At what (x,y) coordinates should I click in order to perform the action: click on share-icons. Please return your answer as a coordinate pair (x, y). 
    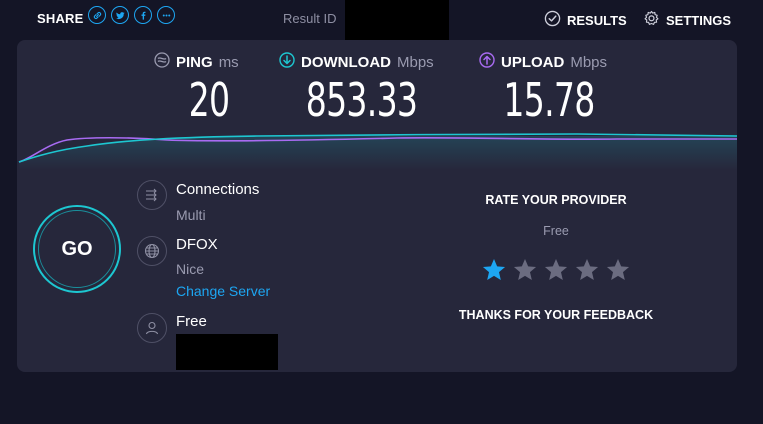
    Looking at the image, I should click on (131, 15).